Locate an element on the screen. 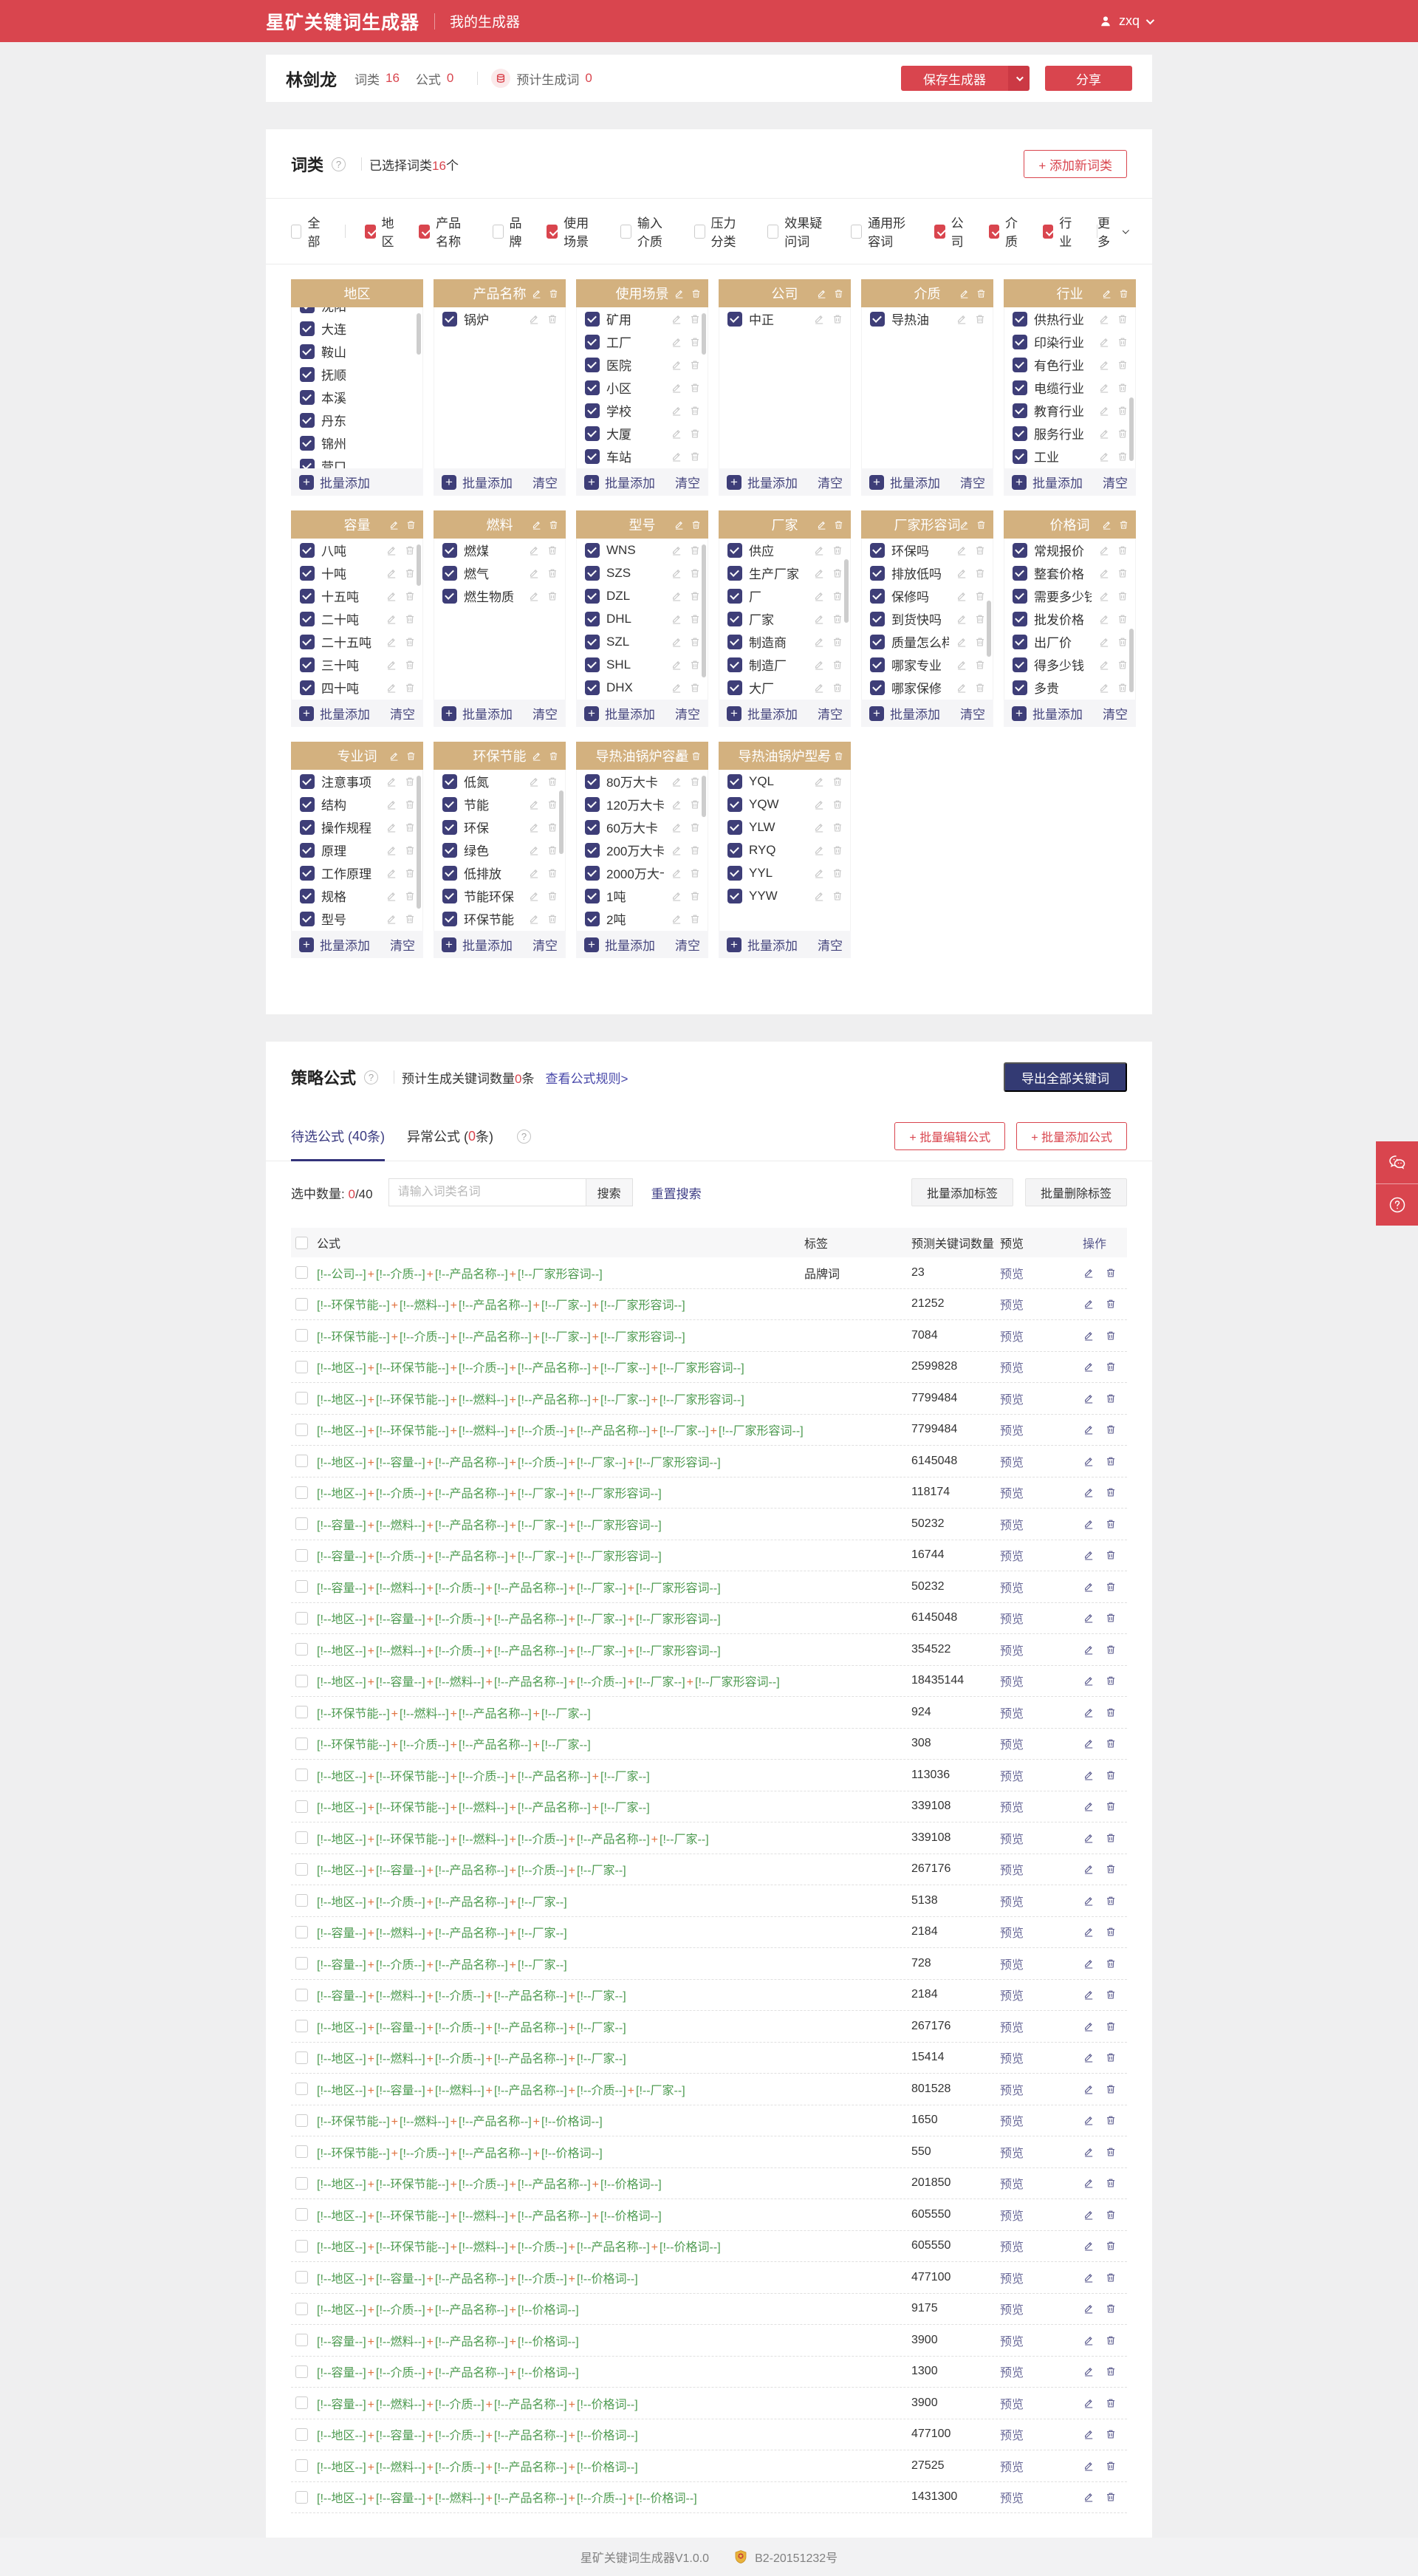 This screenshot has width=1418, height=2576. filter-地区: 地区 is located at coordinates (382, 231).